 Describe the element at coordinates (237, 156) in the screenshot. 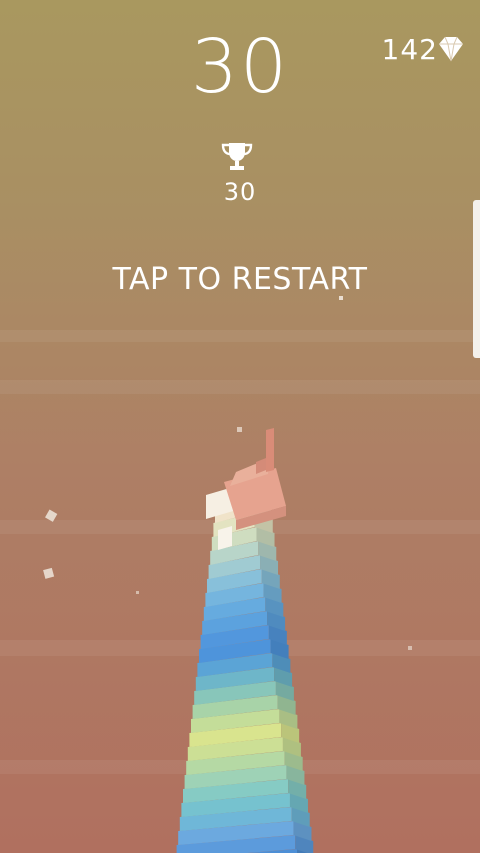

I see `trophy-icon` at that location.